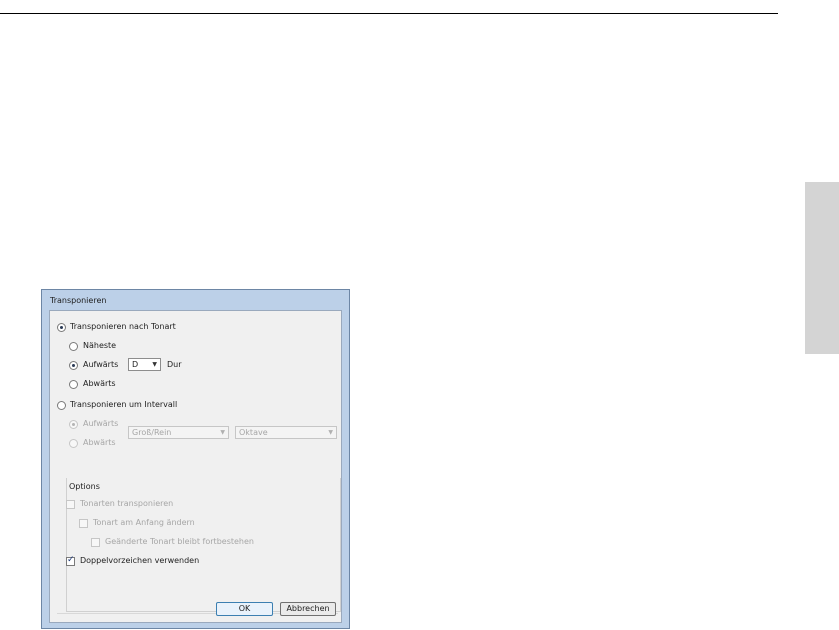 Image resolution: width=839 pixels, height=630 pixels. Describe the element at coordinates (73, 346) in the screenshot. I see `nearest-radio` at that location.